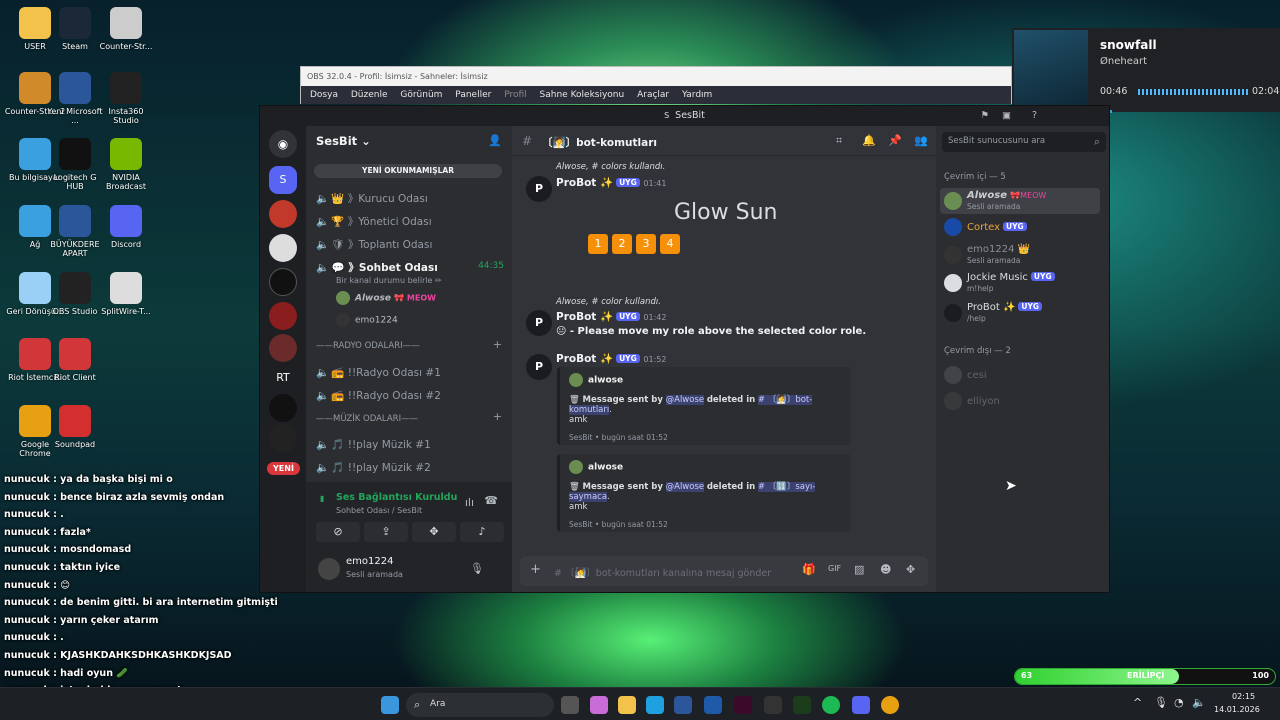  Describe the element at coordinates (477, 568) in the screenshot. I see `mic-icon: 🎙` at that location.